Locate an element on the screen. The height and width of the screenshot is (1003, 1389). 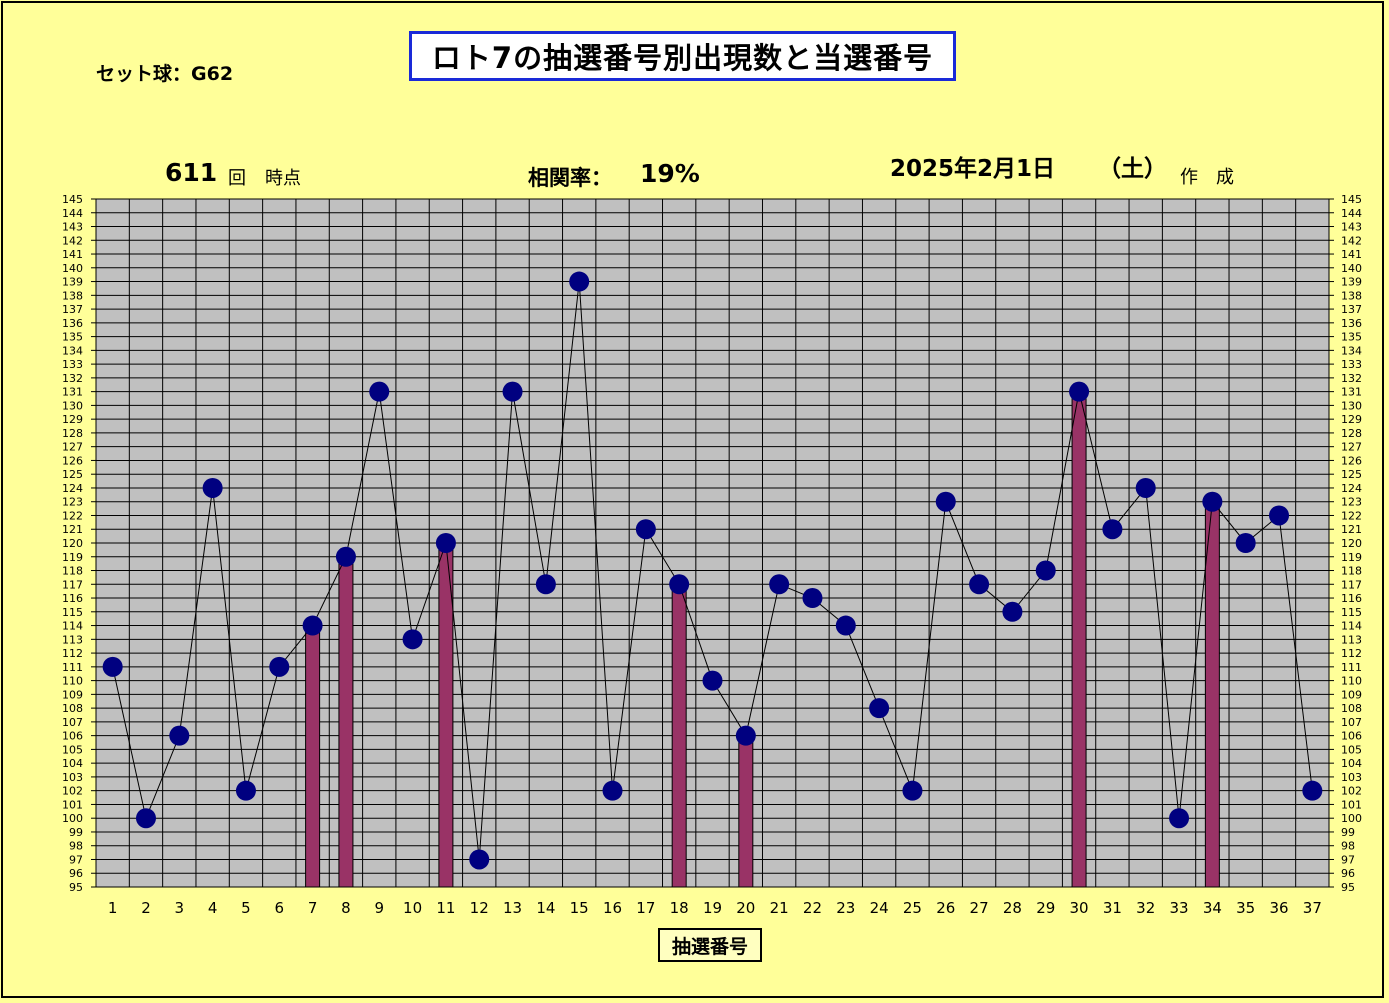
x-tick-label: 24 is located at coordinates (879, 908).